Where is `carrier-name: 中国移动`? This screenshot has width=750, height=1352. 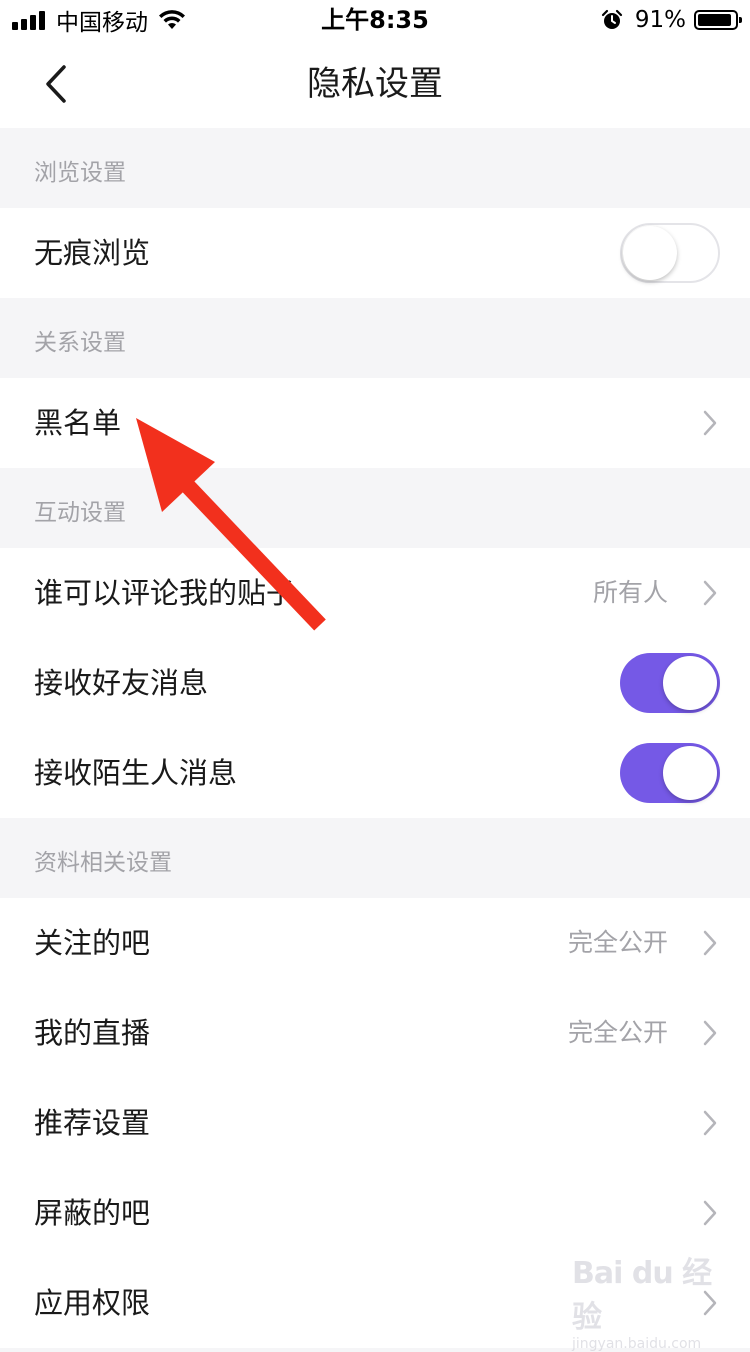
carrier-name: 中国移动 is located at coordinates (102, 23).